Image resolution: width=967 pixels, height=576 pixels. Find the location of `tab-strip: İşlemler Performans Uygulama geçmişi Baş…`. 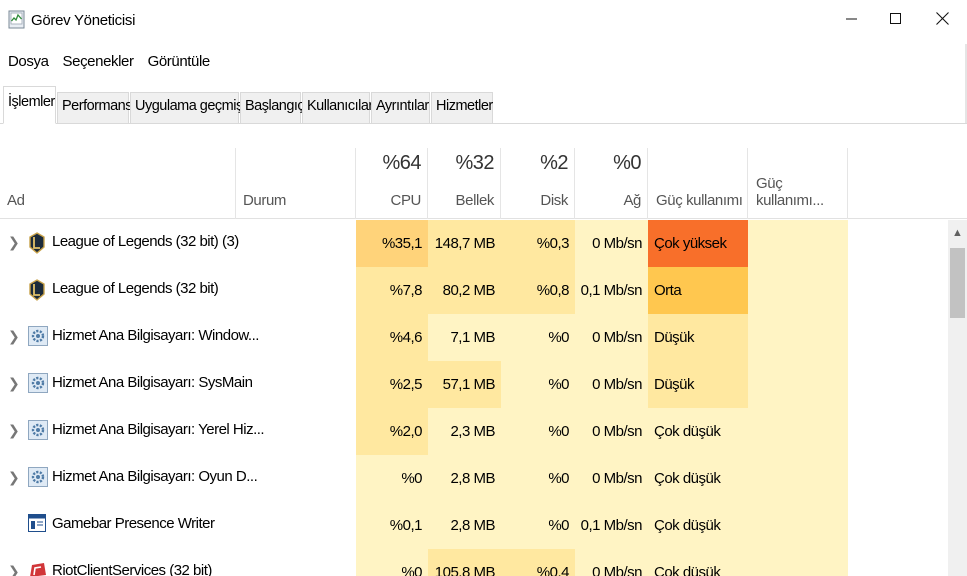

tab-strip: İşlemler Performans Uygulama geçmişi Baş… is located at coordinates (483, 105).